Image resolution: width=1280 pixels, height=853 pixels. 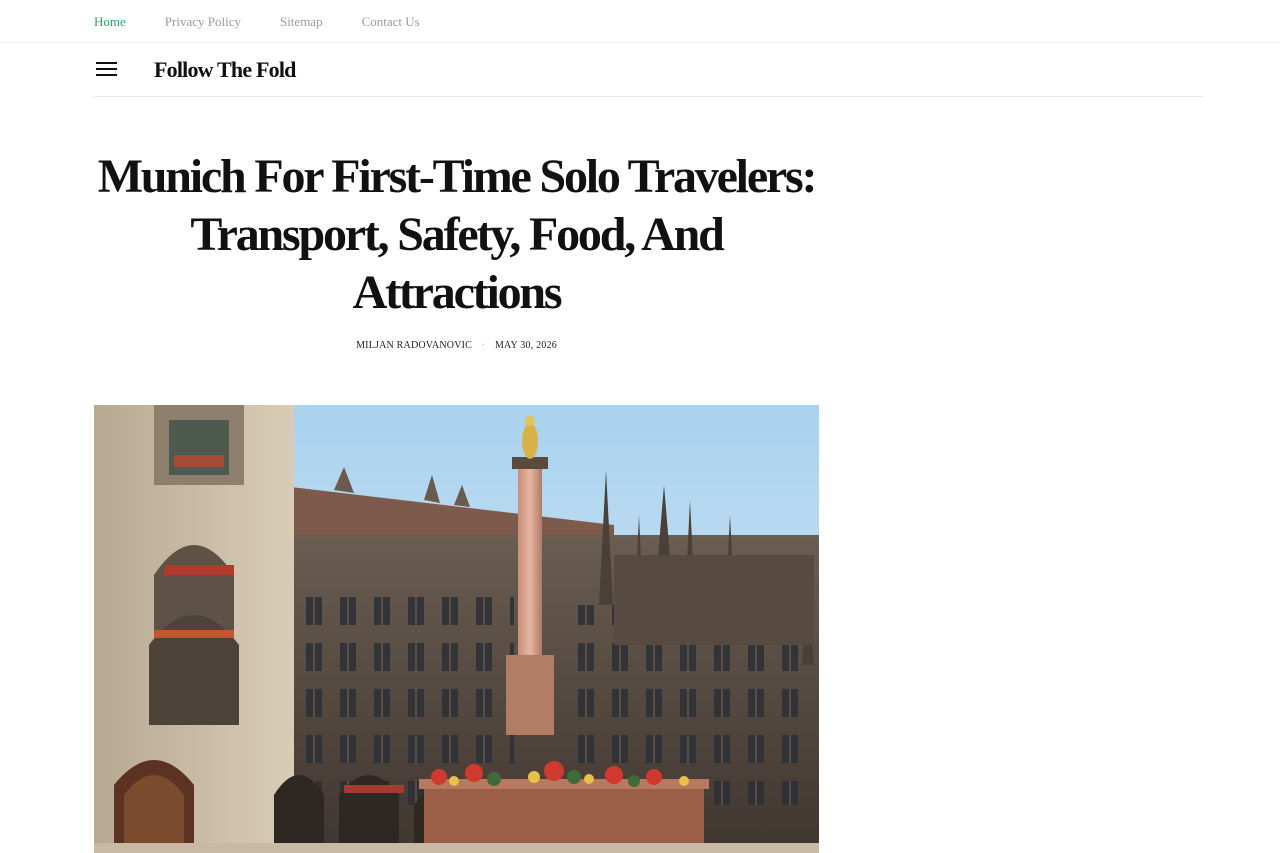 What do you see at coordinates (640, 21) in the screenshot?
I see `top-navigation: Home Privacy Policy Sitemap Contact Us` at bounding box center [640, 21].